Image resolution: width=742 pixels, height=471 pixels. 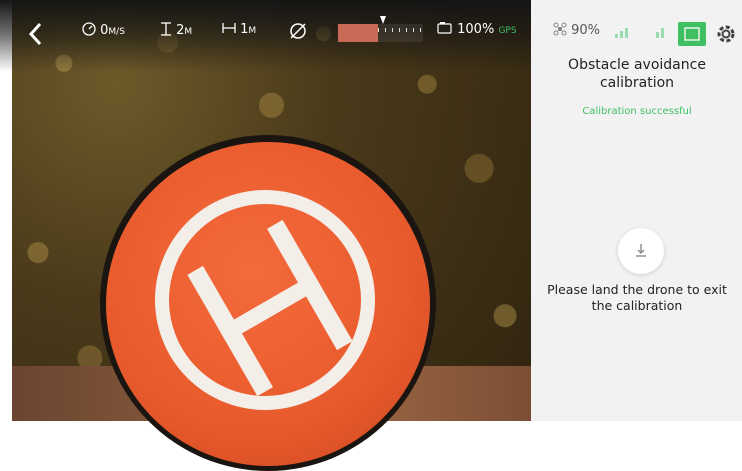 What do you see at coordinates (103, 30) in the screenshot?
I see `speed-readout: 0M/S` at bounding box center [103, 30].